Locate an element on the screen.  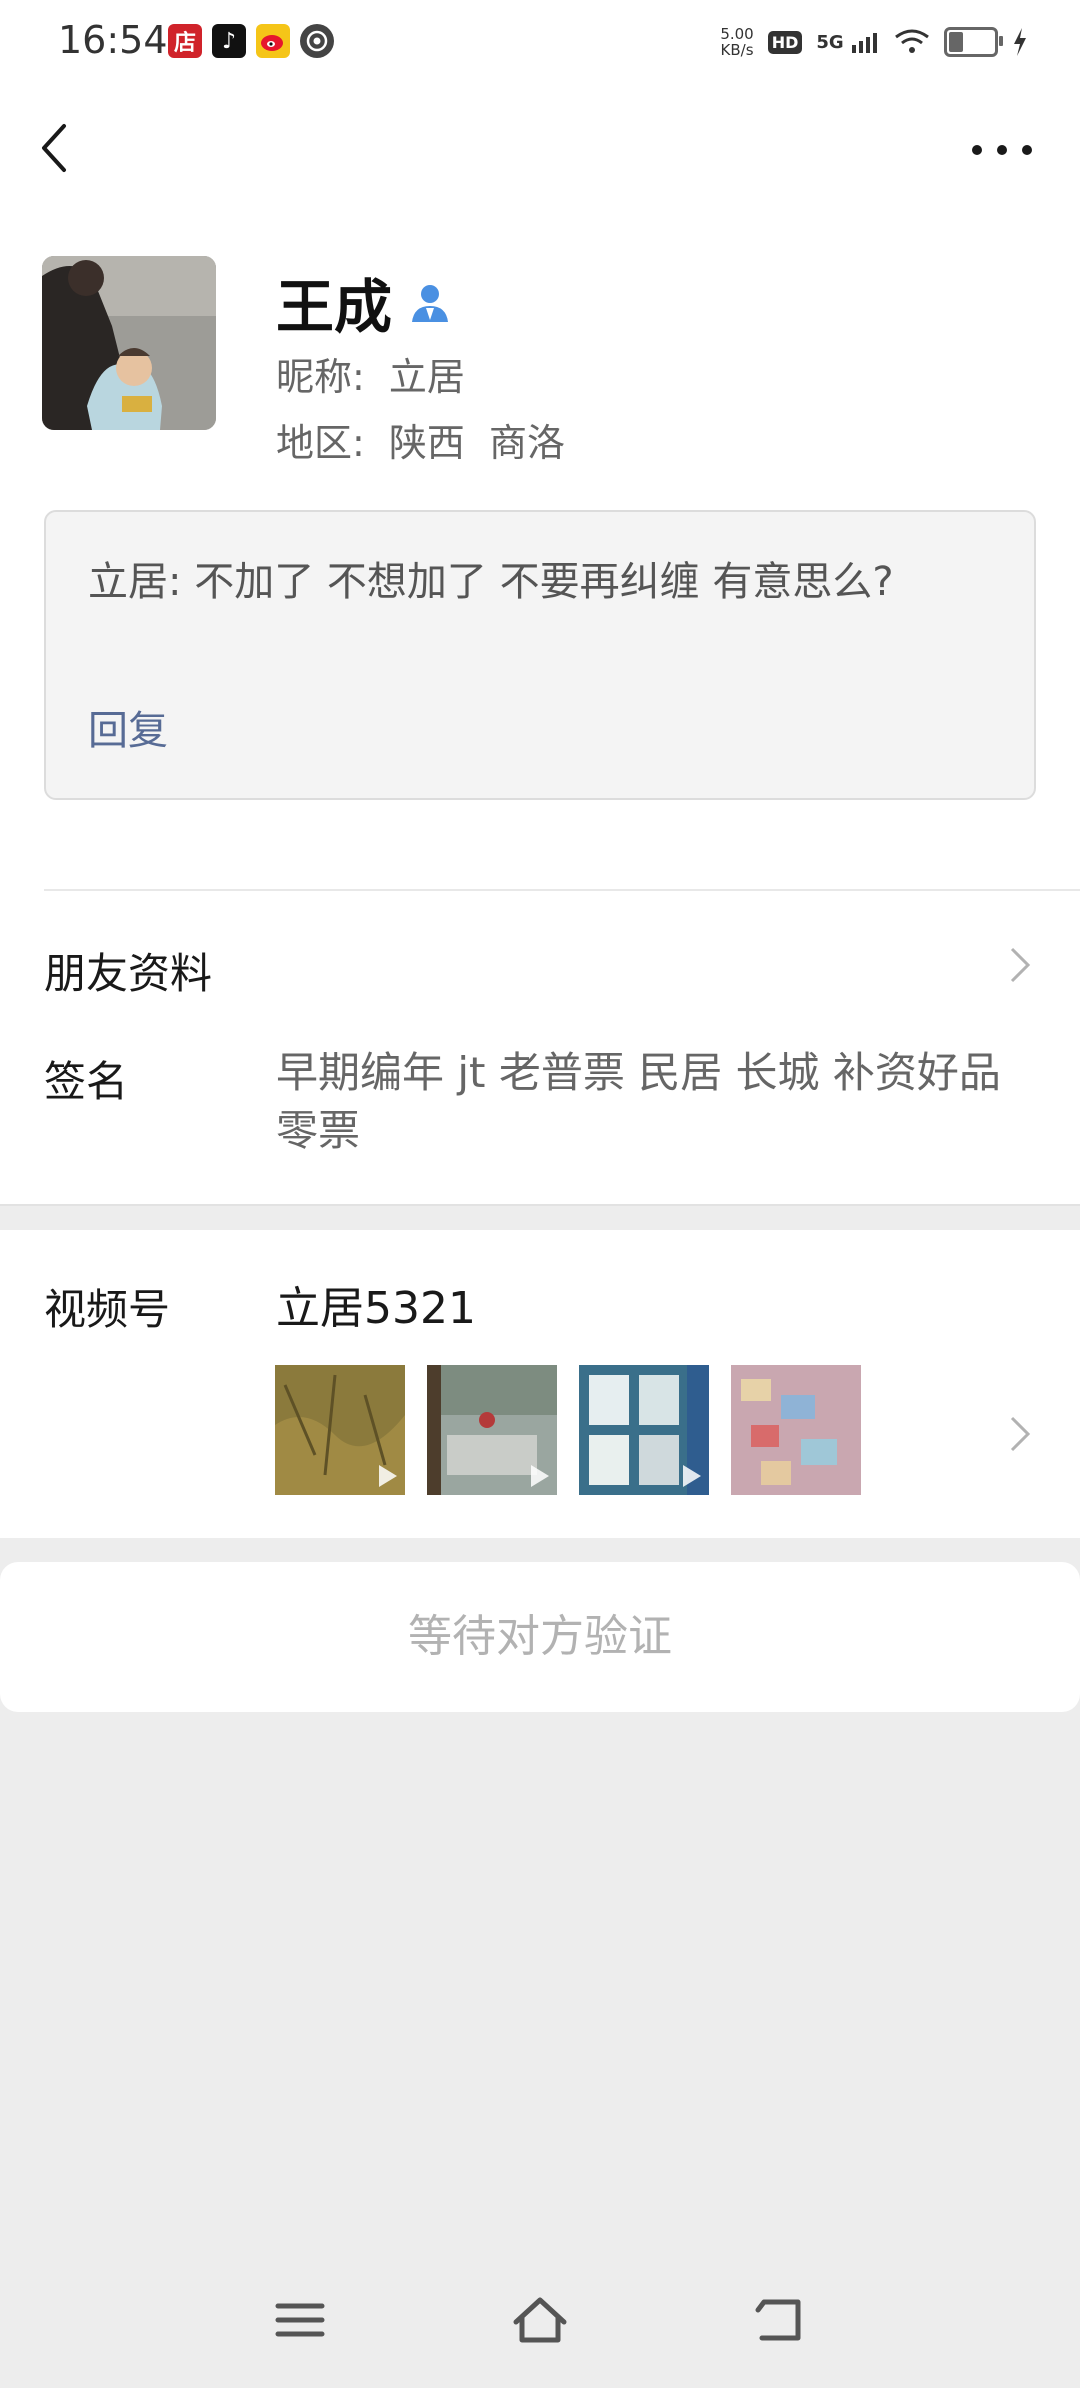
pending-verification-button: 等待对方验证 is located at coordinates (540, 1637).